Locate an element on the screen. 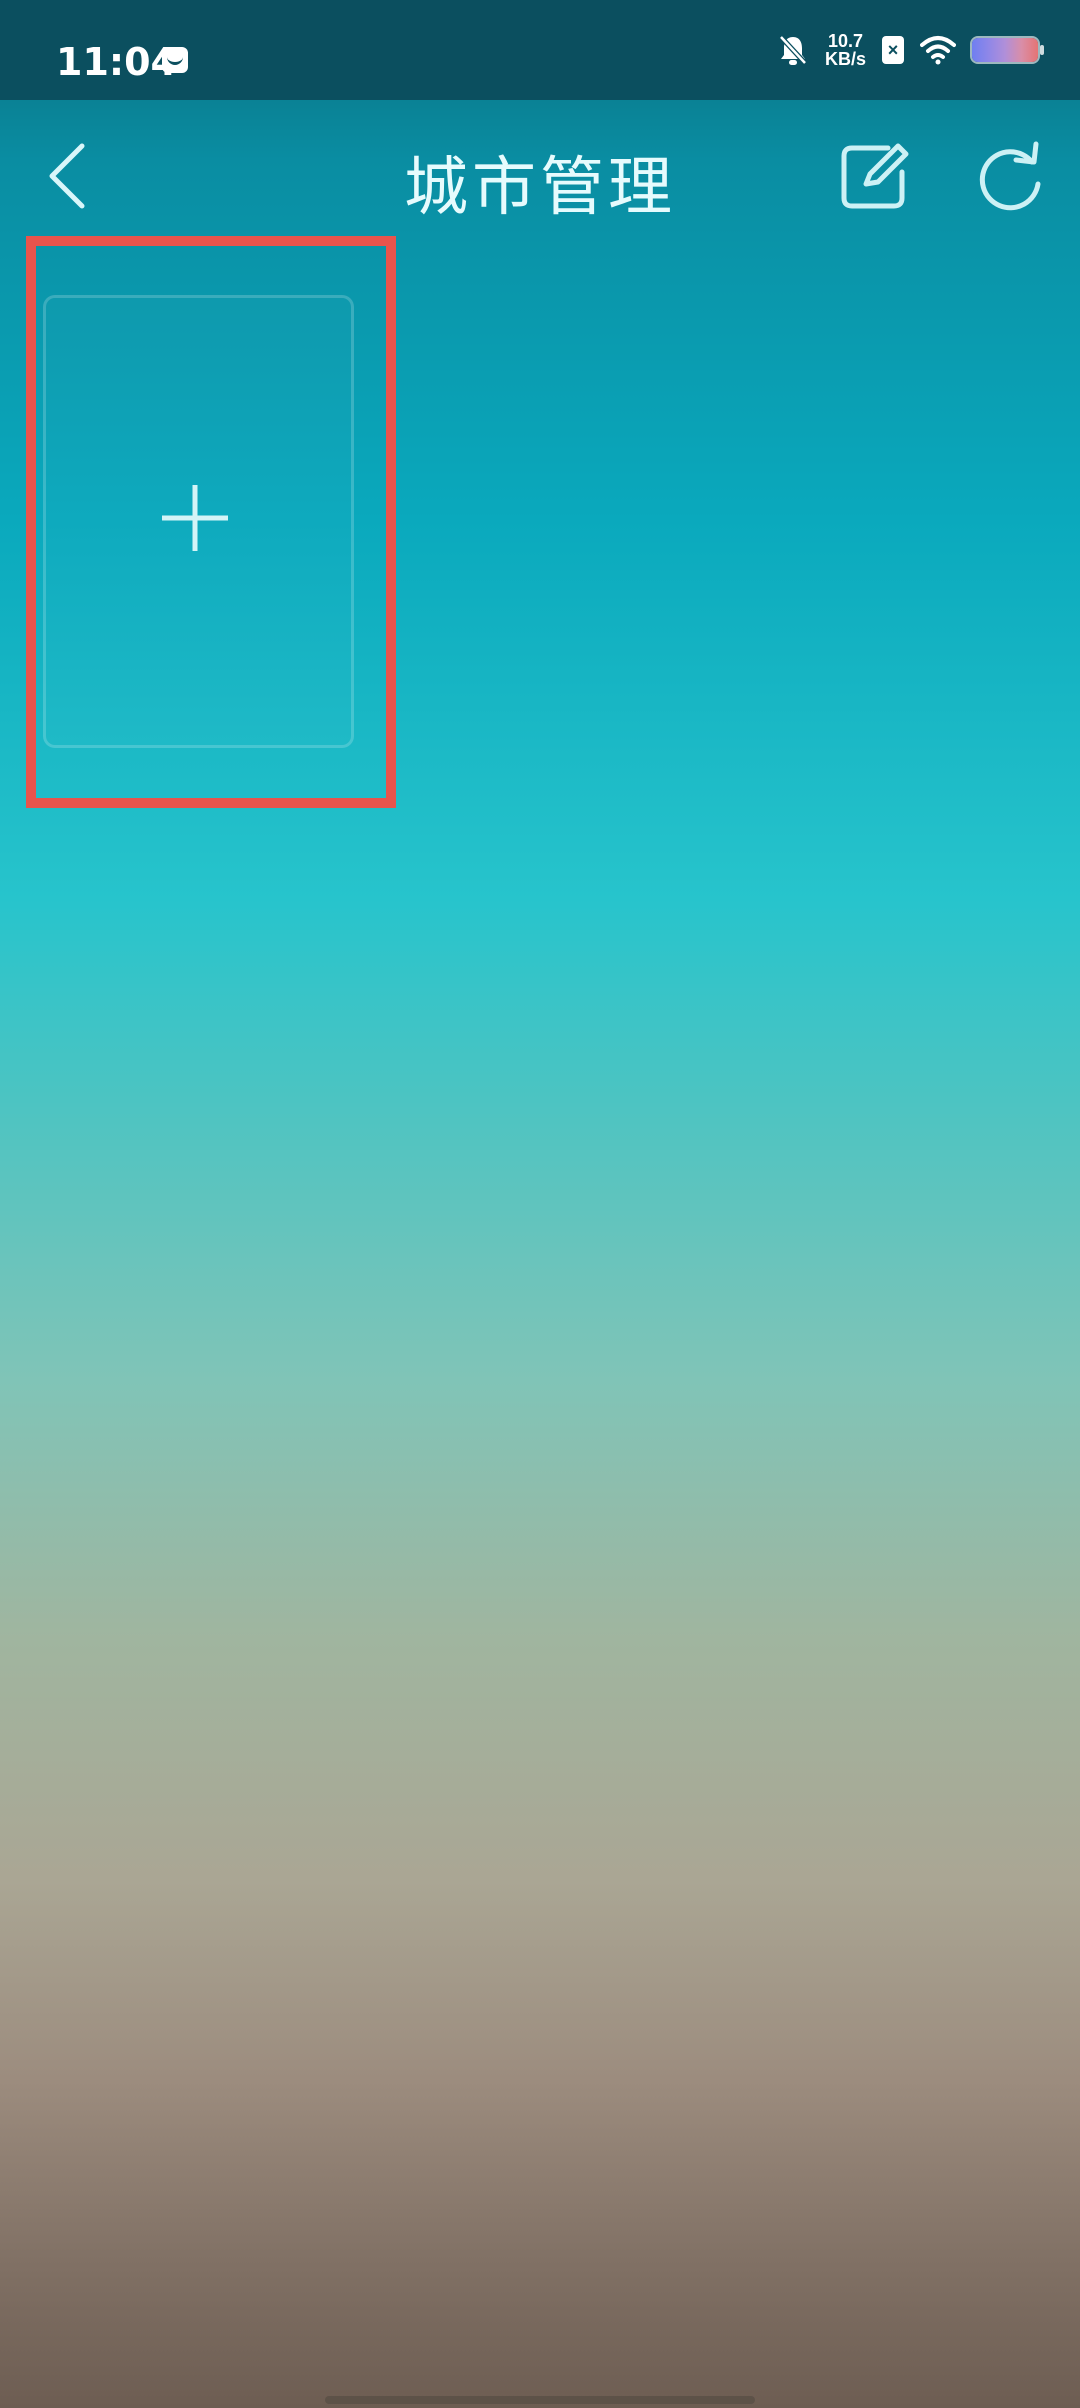 The height and width of the screenshot is (2408, 1080). sim-x-icon: × is located at coordinates (893, 50).